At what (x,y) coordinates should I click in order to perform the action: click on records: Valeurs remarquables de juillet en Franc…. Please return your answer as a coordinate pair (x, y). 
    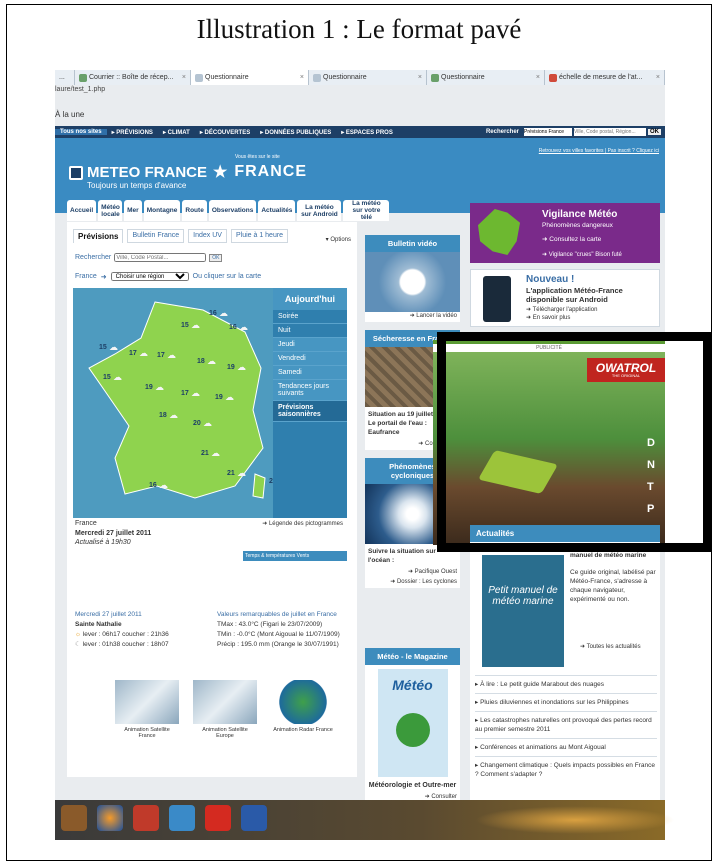
    Looking at the image, I should click on (278, 629).